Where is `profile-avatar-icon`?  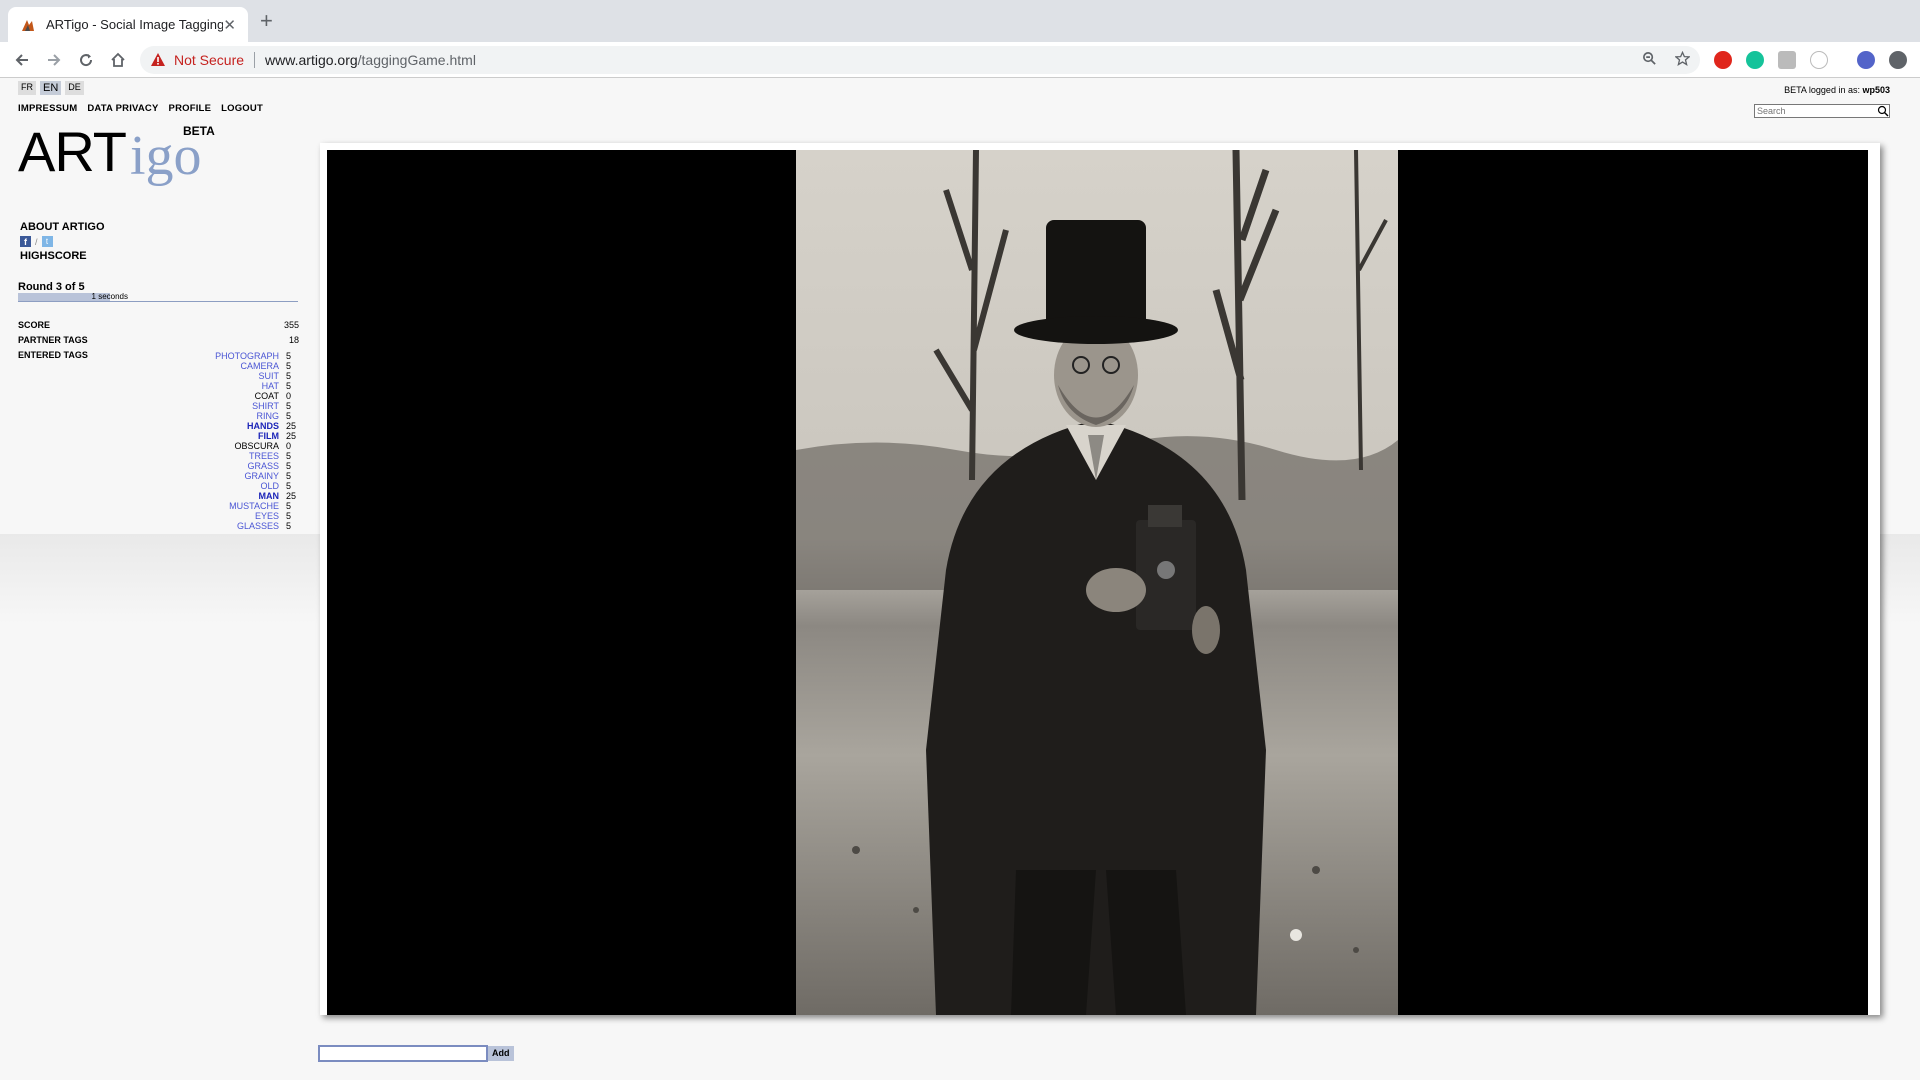
profile-avatar-icon is located at coordinates (1866, 60).